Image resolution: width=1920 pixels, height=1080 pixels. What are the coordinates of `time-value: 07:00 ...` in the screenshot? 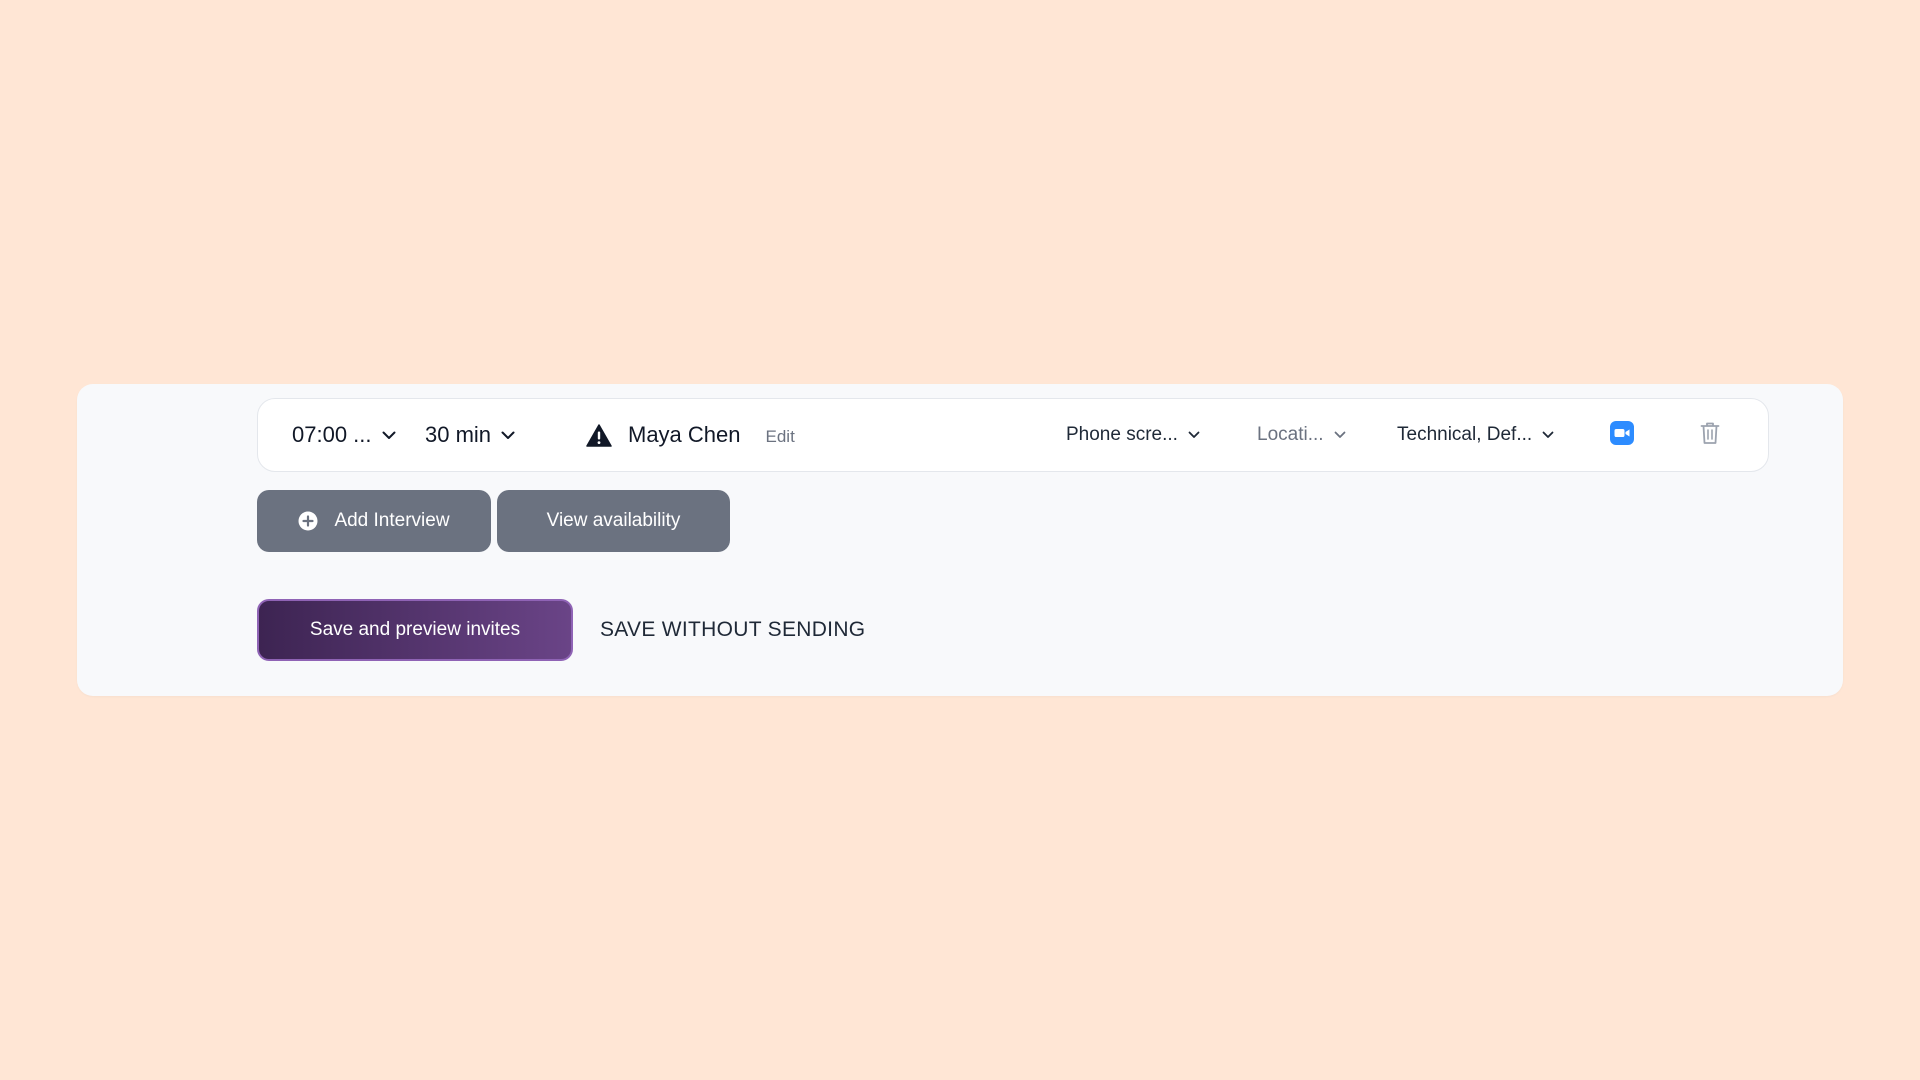 It's located at (332, 434).